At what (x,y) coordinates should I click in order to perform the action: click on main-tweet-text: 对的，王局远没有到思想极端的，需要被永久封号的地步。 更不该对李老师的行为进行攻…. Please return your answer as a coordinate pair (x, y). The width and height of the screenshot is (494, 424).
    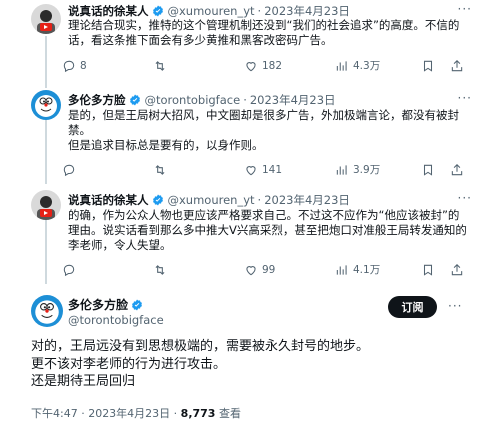
    Looking at the image, I should click on (251, 364).